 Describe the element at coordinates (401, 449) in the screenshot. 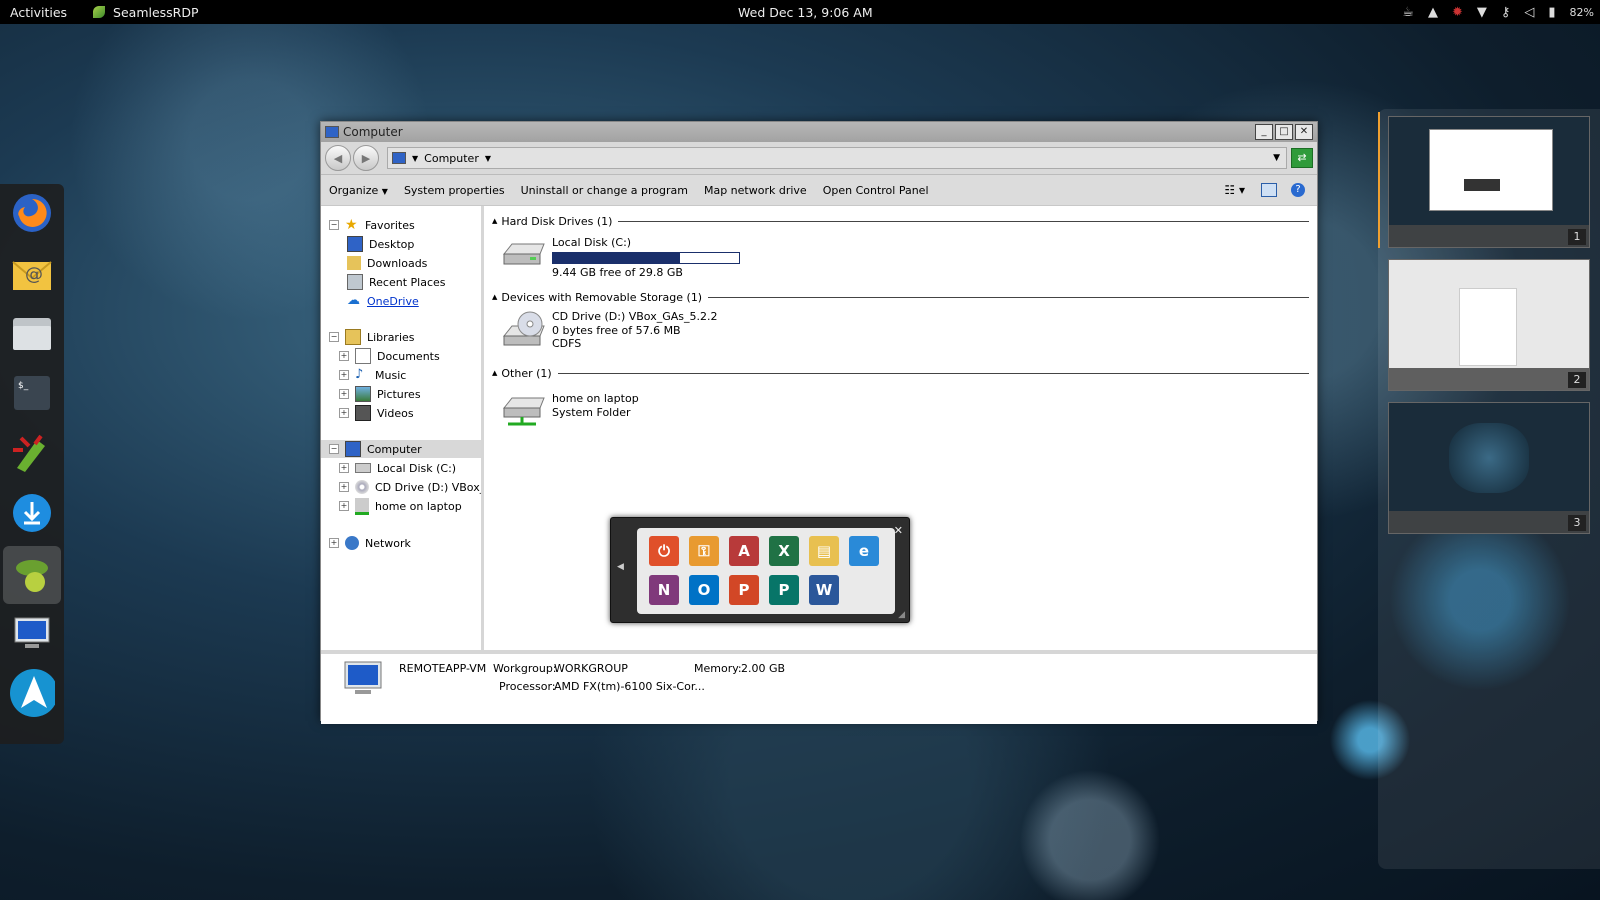

I see `tree-computer: − Computer` at that location.